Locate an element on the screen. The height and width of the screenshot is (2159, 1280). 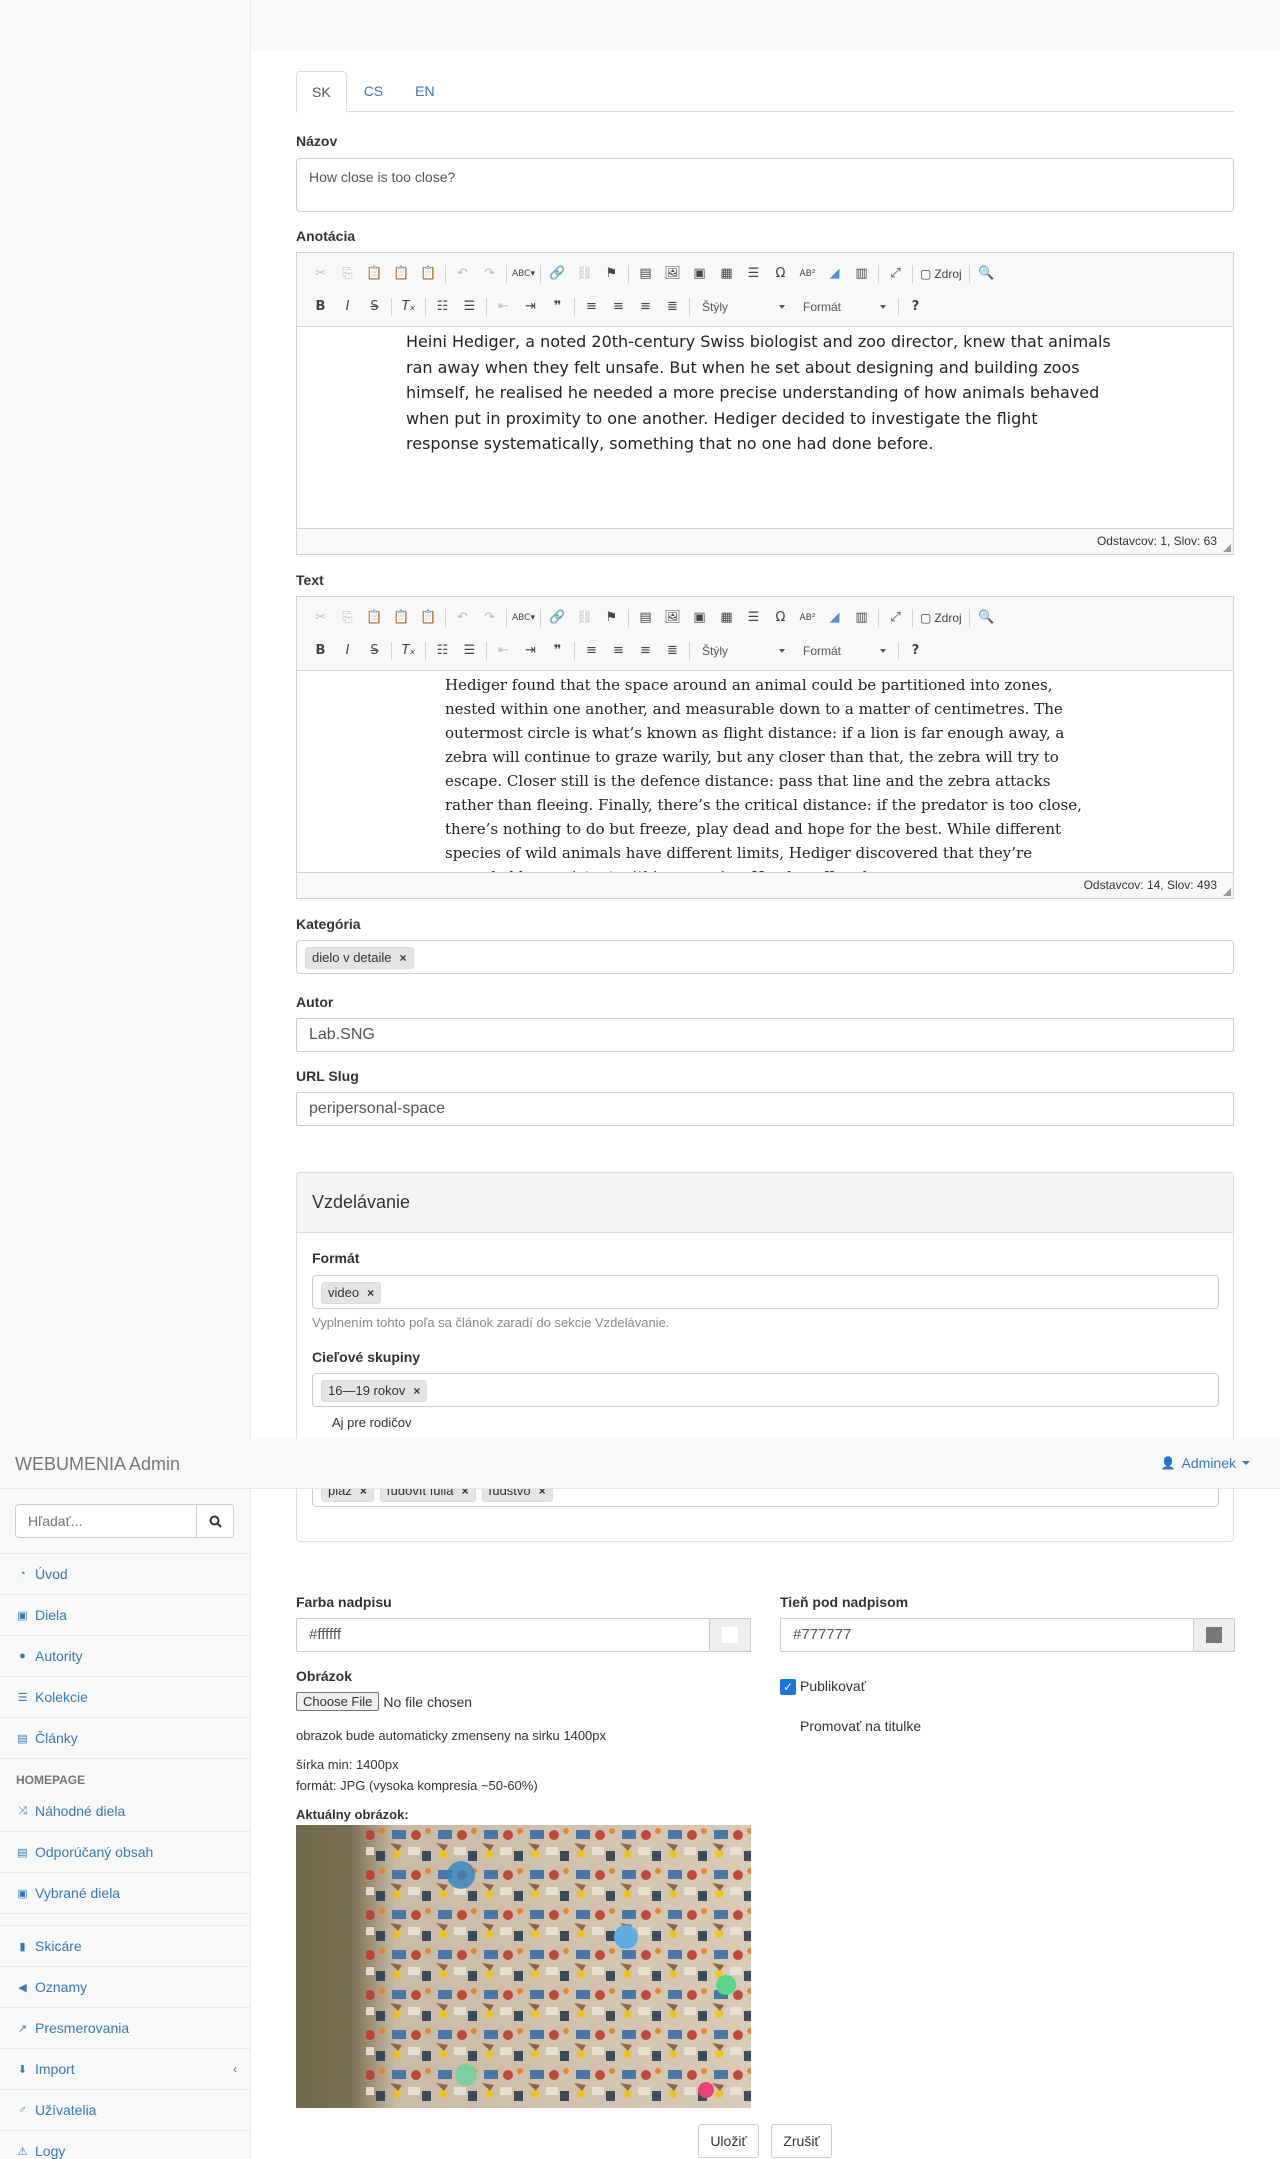
file-input: Choose File No file chosen is located at coordinates (384, 1701).